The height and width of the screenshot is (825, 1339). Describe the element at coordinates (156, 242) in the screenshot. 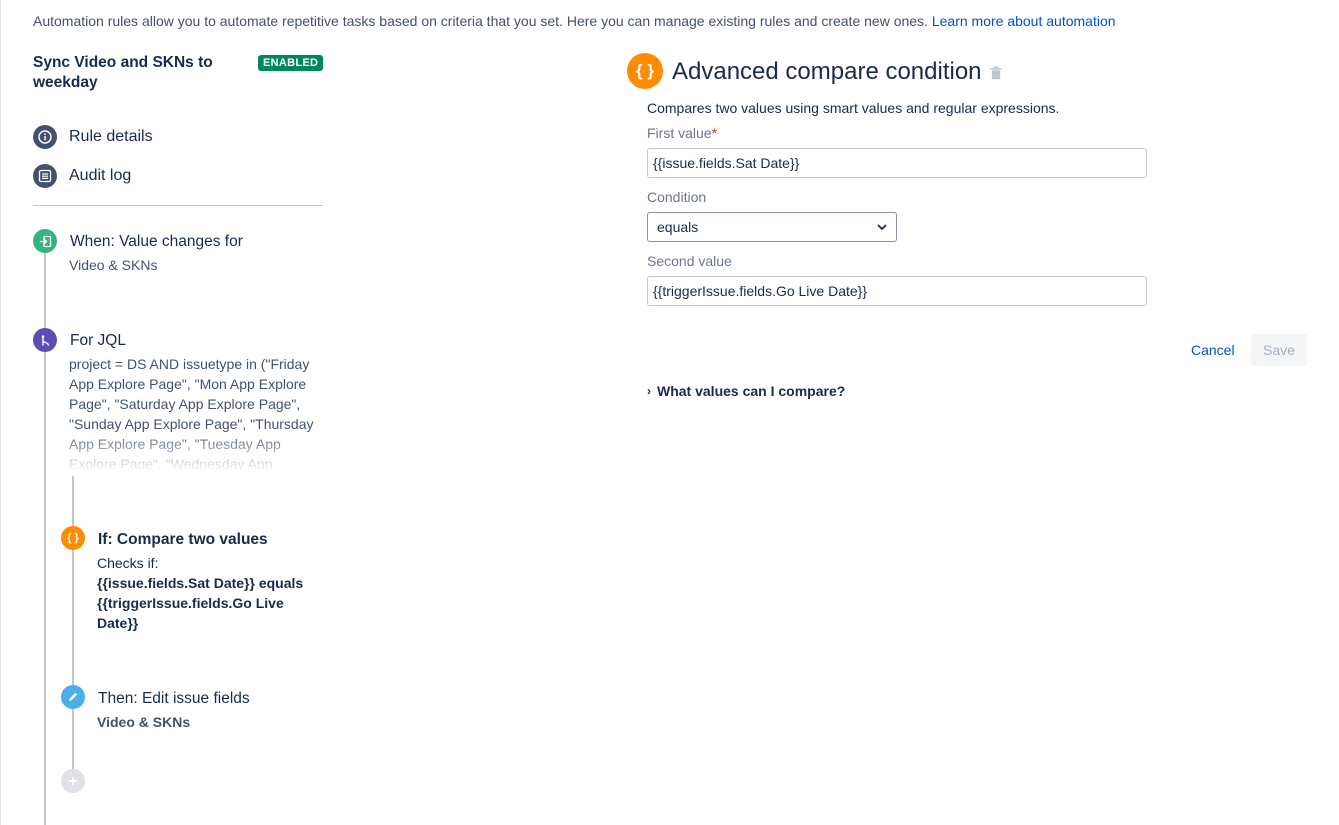

I see `trigger-step-title: When: Value changes for` at that location.